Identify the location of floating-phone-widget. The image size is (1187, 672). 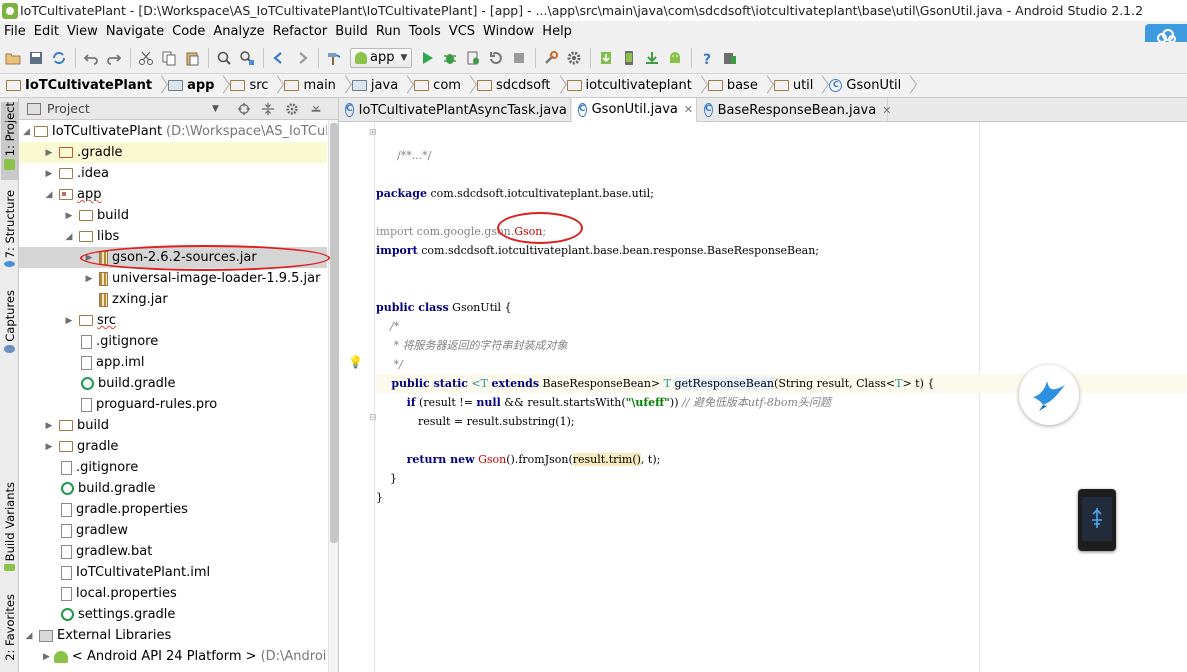
(1097, 520).